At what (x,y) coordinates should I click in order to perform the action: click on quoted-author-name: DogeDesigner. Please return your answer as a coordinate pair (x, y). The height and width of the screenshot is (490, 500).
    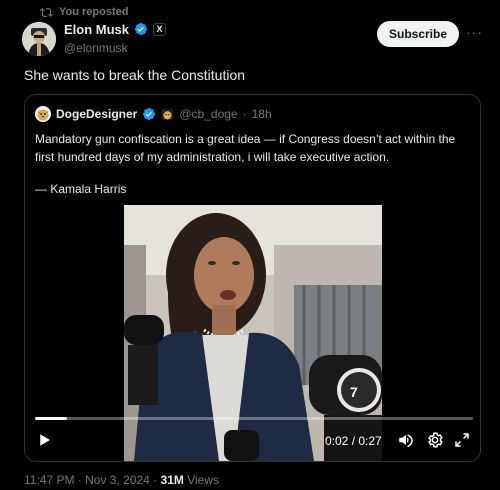
    Looking at the image, I should click on (96, 114).